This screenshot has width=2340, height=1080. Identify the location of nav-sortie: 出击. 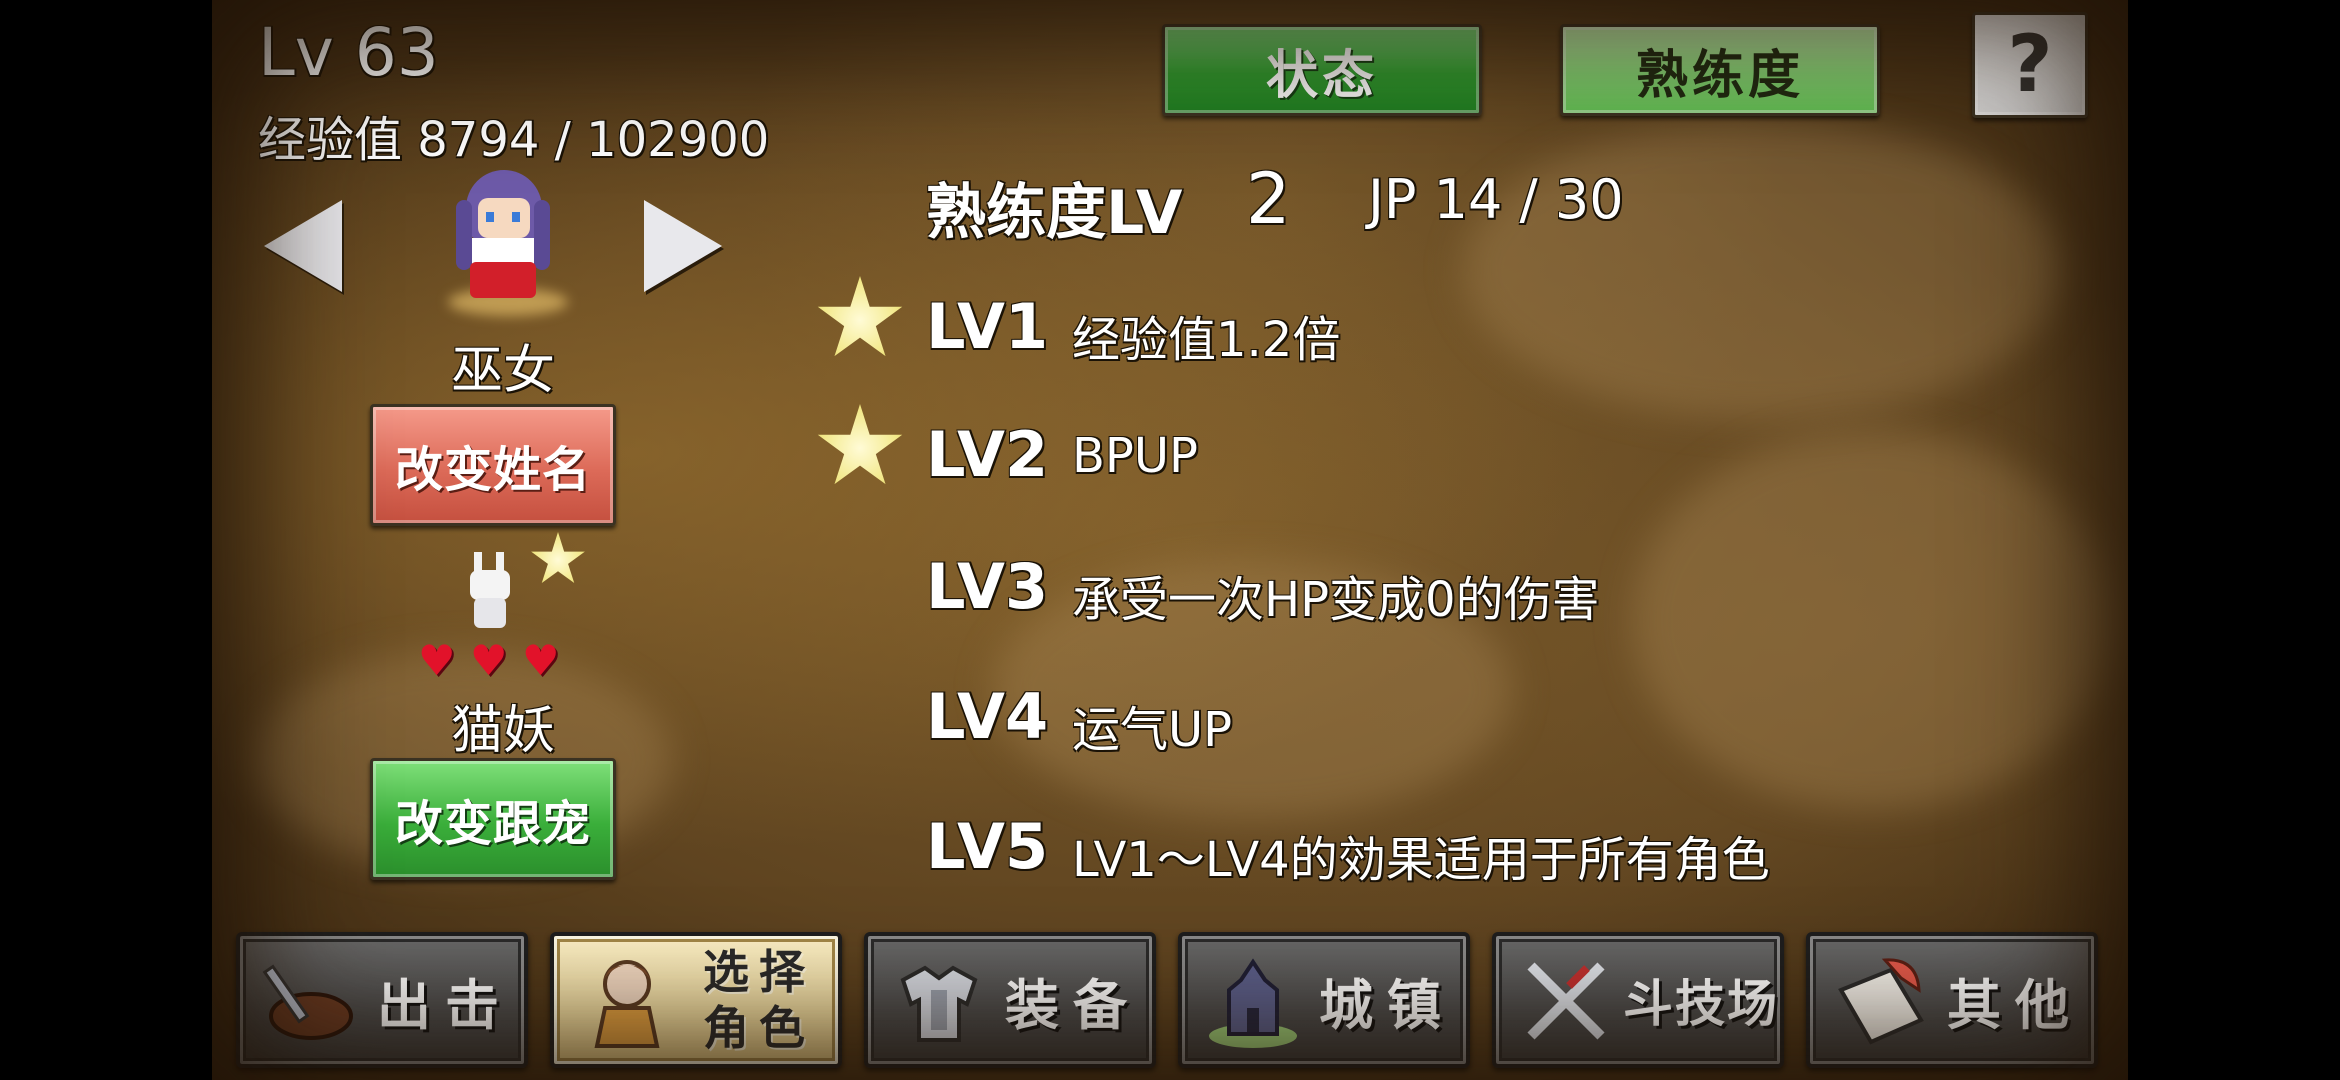
(382, 1000).